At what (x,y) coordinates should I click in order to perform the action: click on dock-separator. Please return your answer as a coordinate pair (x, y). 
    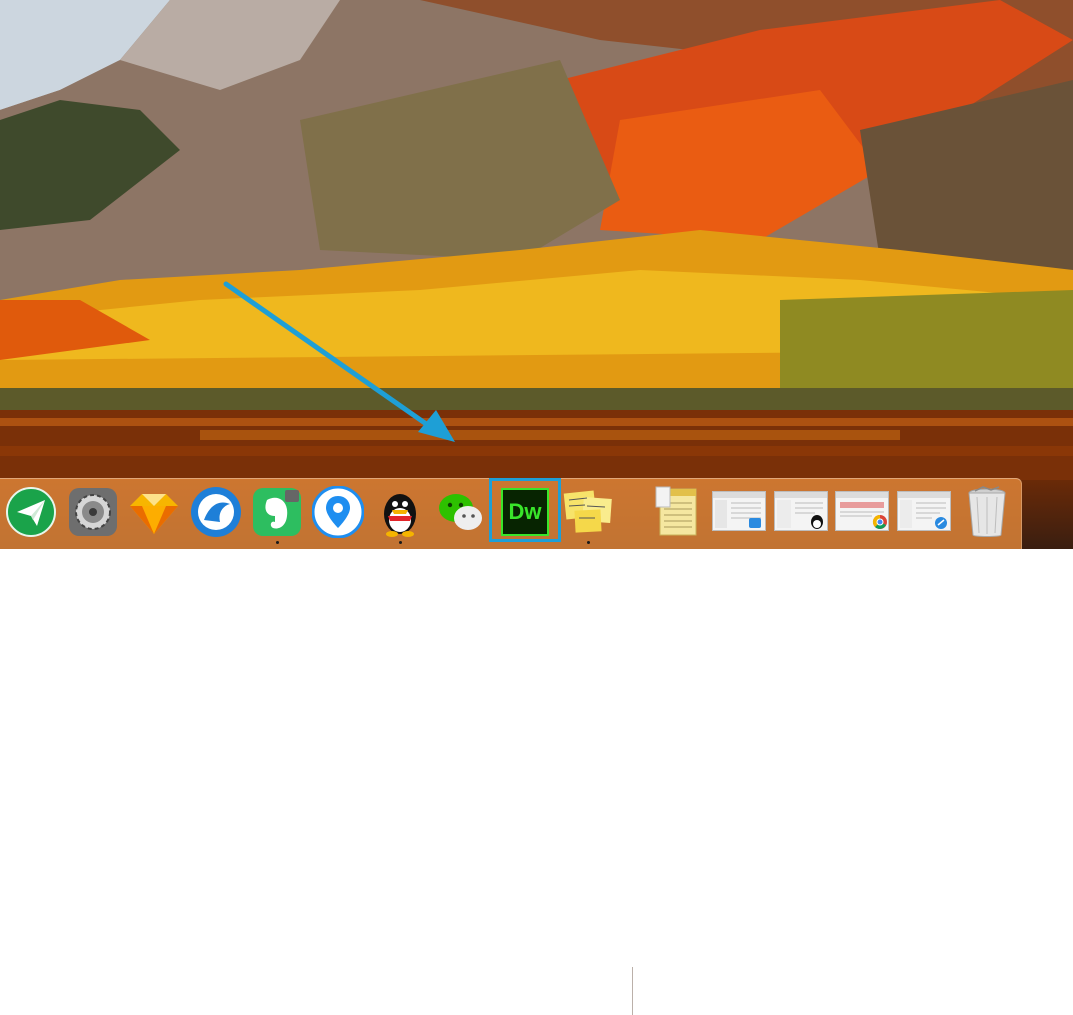
    Looking at the image, I should click on (632, 991).